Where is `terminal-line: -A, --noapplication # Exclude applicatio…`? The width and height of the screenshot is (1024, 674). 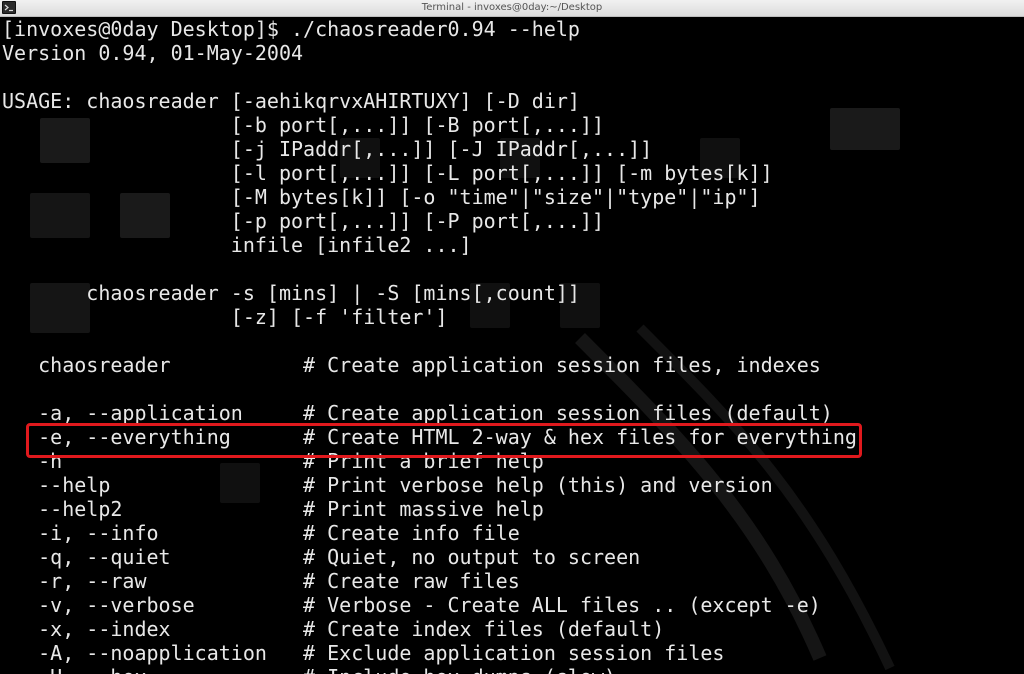 terminal-line: -A, --noapplication # Exclude applicatio… is located at coordinates (363, 653).